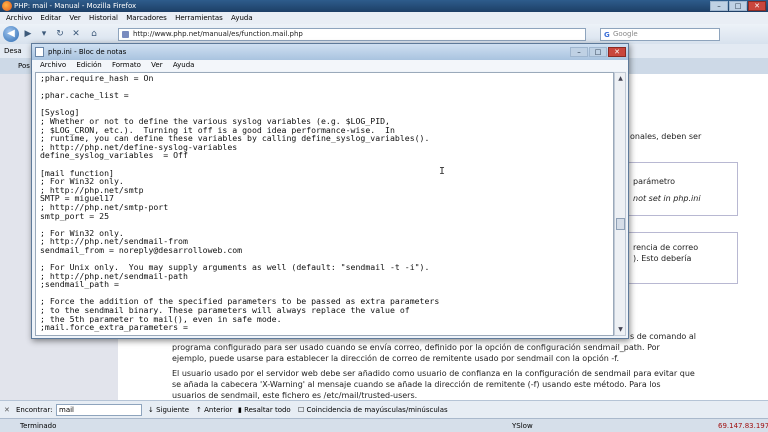 The image size is (768, 432). Describe the element at coordinates (579, 52) in the screenshot. I see `notepad-minimize-button: –` at that location.